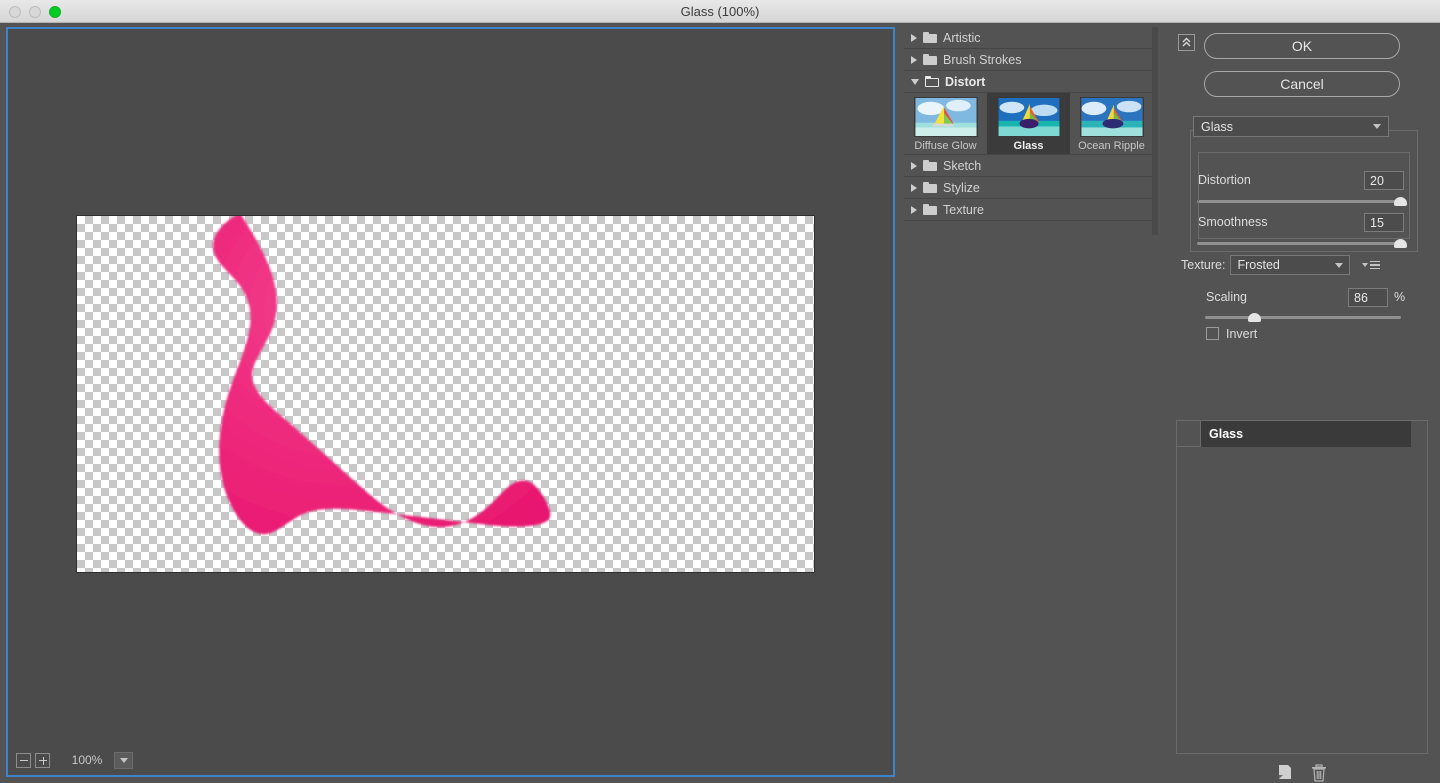  I want to click on effect-layer-row: Glass, so click(1302, 434).